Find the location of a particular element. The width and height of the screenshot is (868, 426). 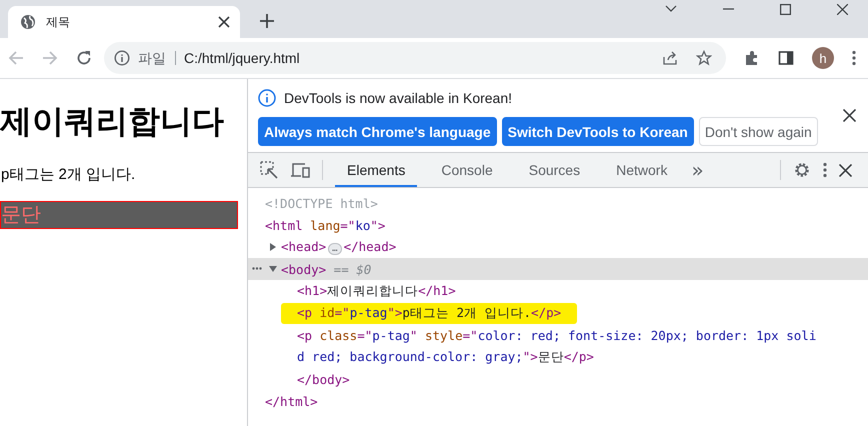

dom-code-line: <html lang="ko"> is located at coordinates (325, 225).